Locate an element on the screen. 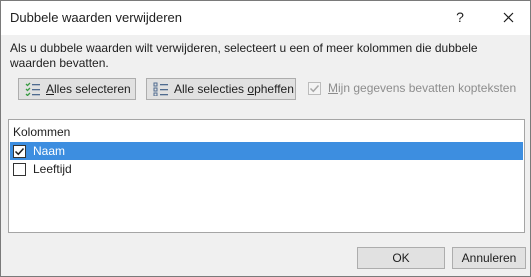  headers-accesskey: M is located at coordinates (333, 88).